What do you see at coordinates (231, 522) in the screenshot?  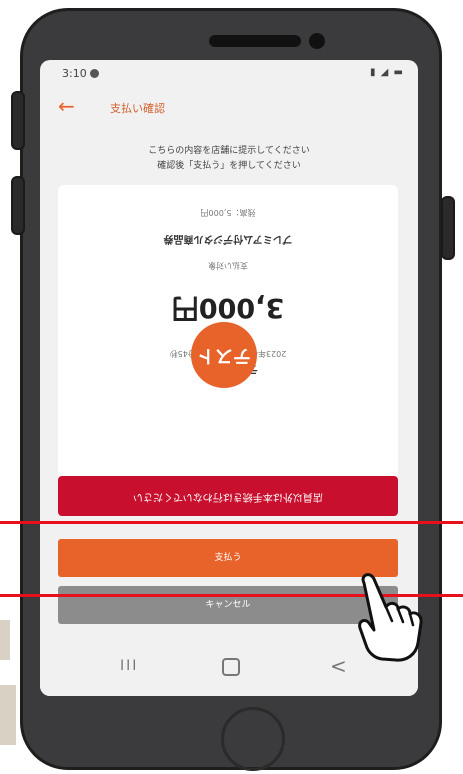 I see `highlight-line-top` at bounding box center [231, 522].